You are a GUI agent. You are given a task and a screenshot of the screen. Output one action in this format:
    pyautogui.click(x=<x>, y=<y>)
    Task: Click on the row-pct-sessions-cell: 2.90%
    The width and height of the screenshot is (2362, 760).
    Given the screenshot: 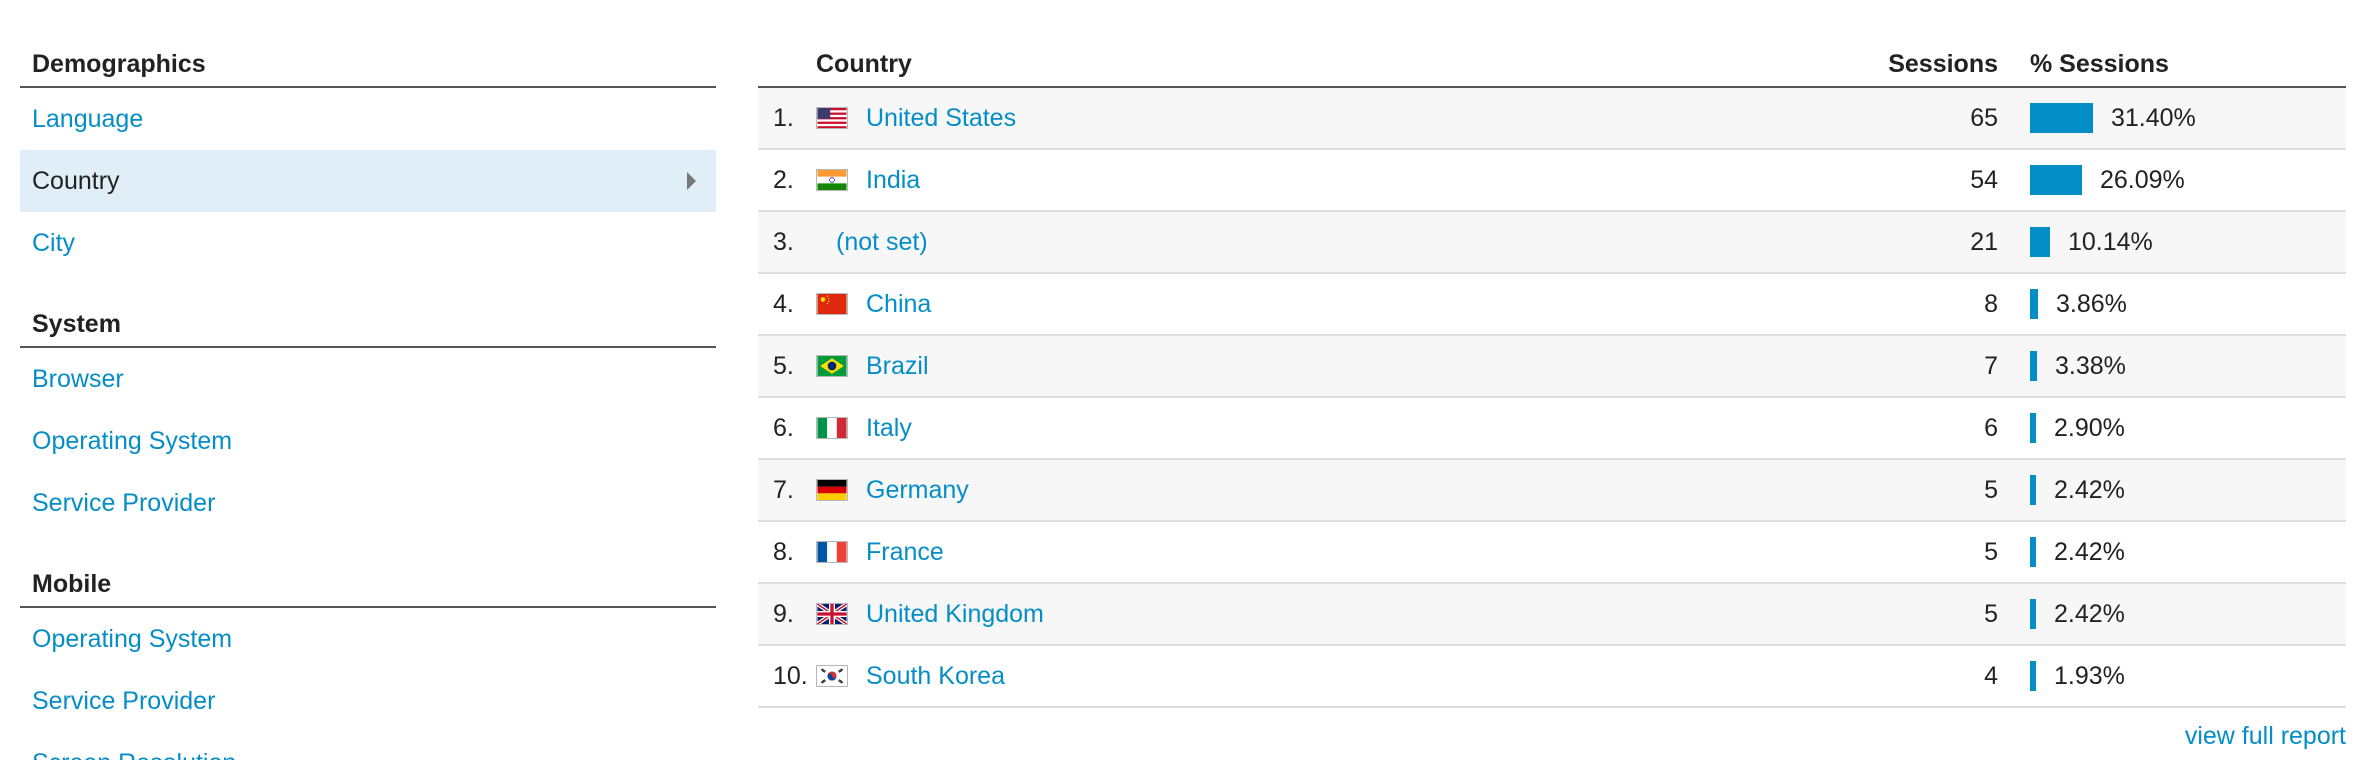 What is the action you would take?
    pyautogui.click(x=2172, y=428)
    